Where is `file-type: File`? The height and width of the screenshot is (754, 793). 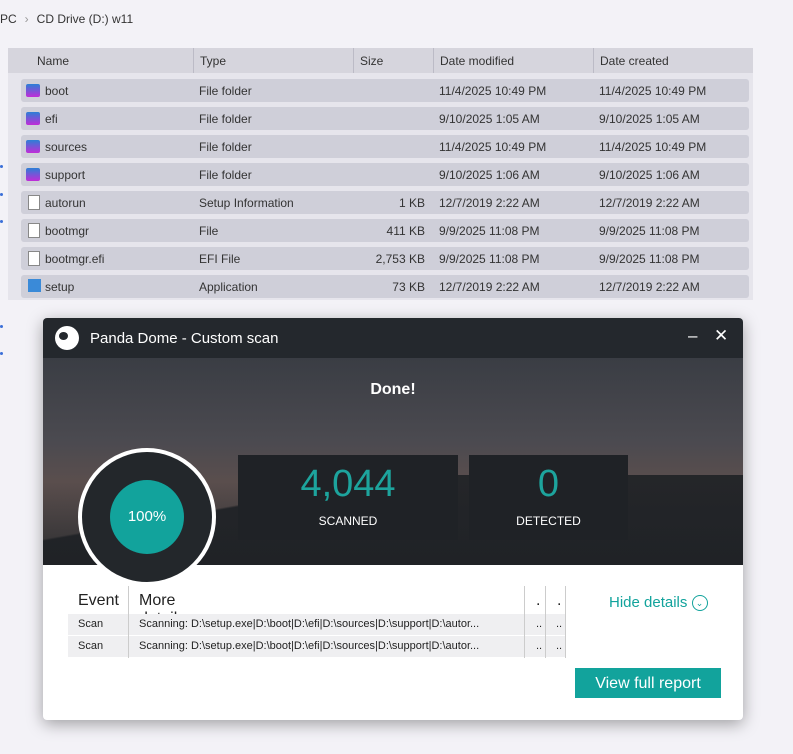 file-type: File is located at coordinates (209, 231).